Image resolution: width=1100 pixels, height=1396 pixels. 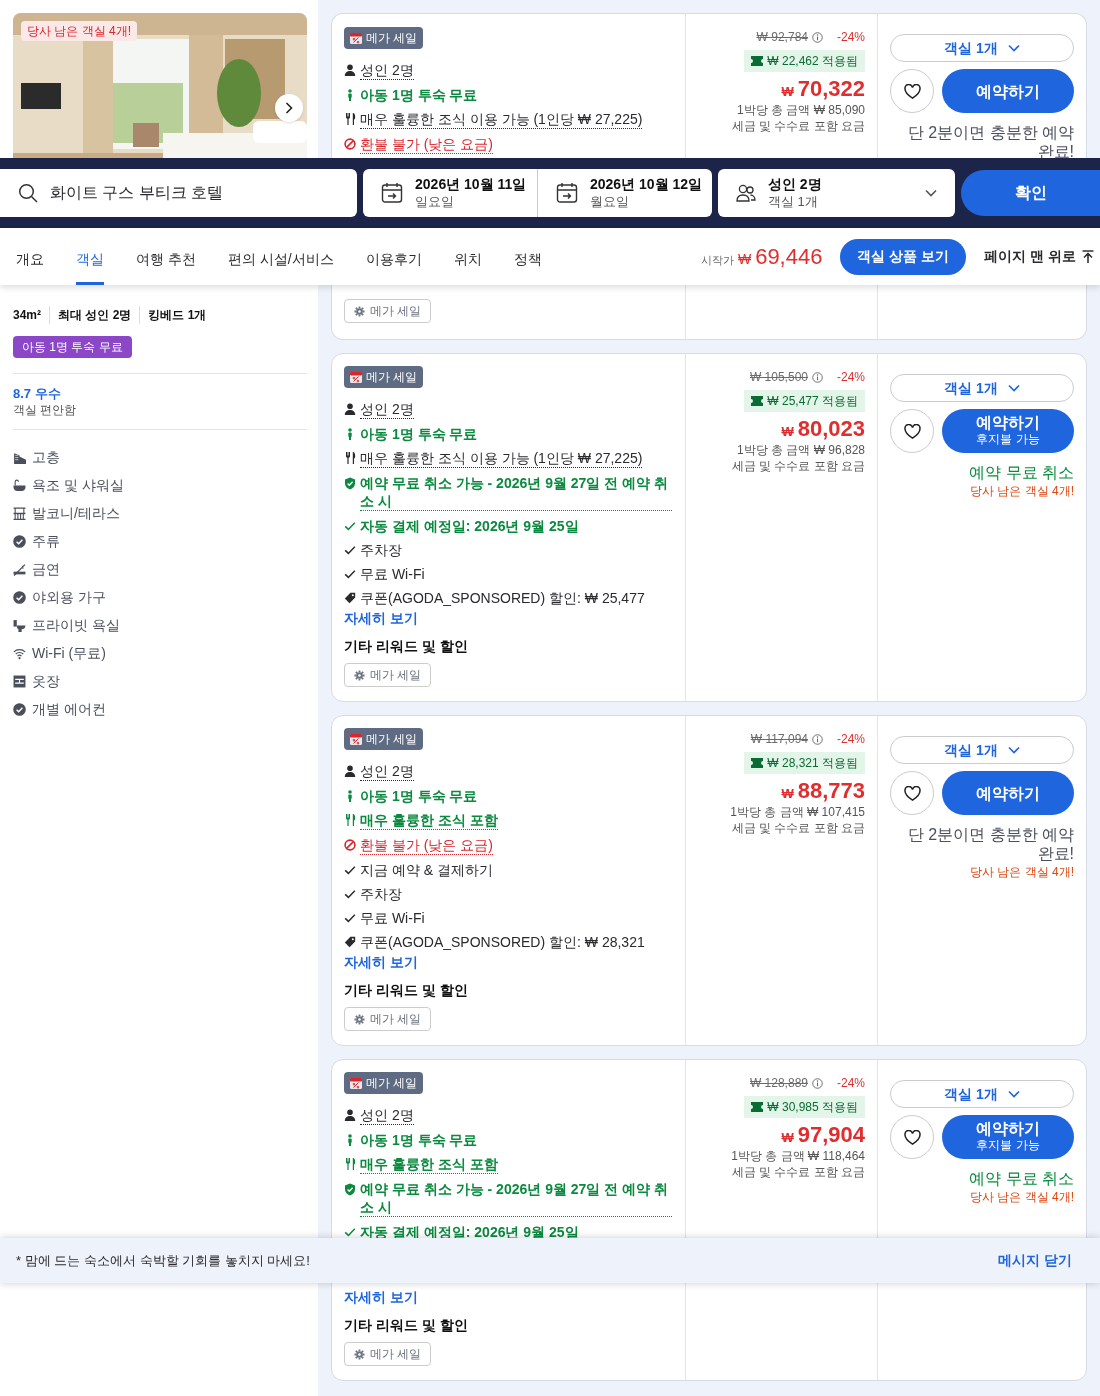 What do you see at coordinates (45, 410) in the screenshot?
I see `rating-note: 객실 편안함` at bounding box center [45, 410].